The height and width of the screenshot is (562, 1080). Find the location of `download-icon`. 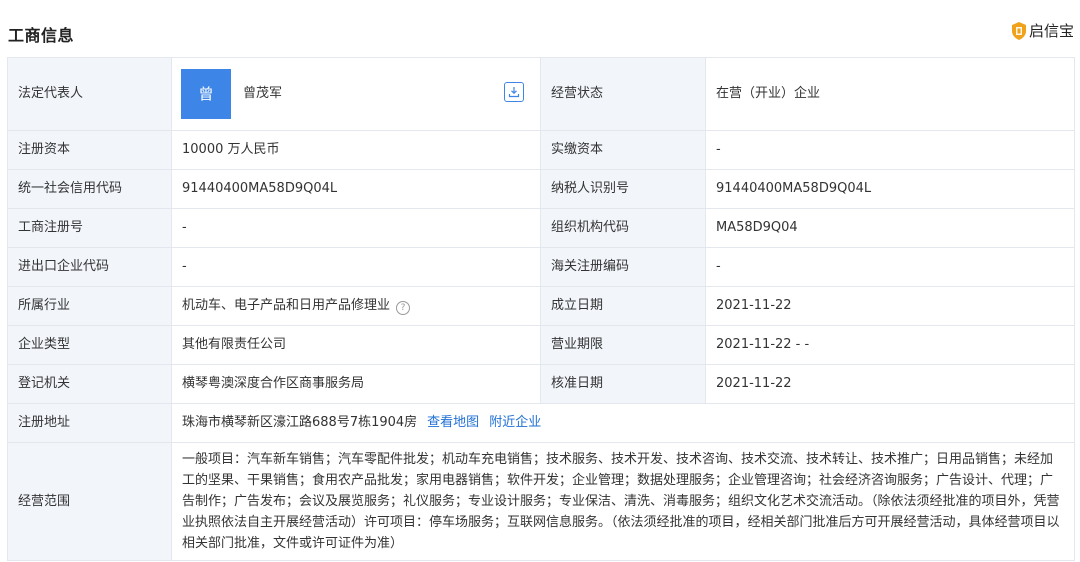

download-icon is located at coordinates (514, 92).